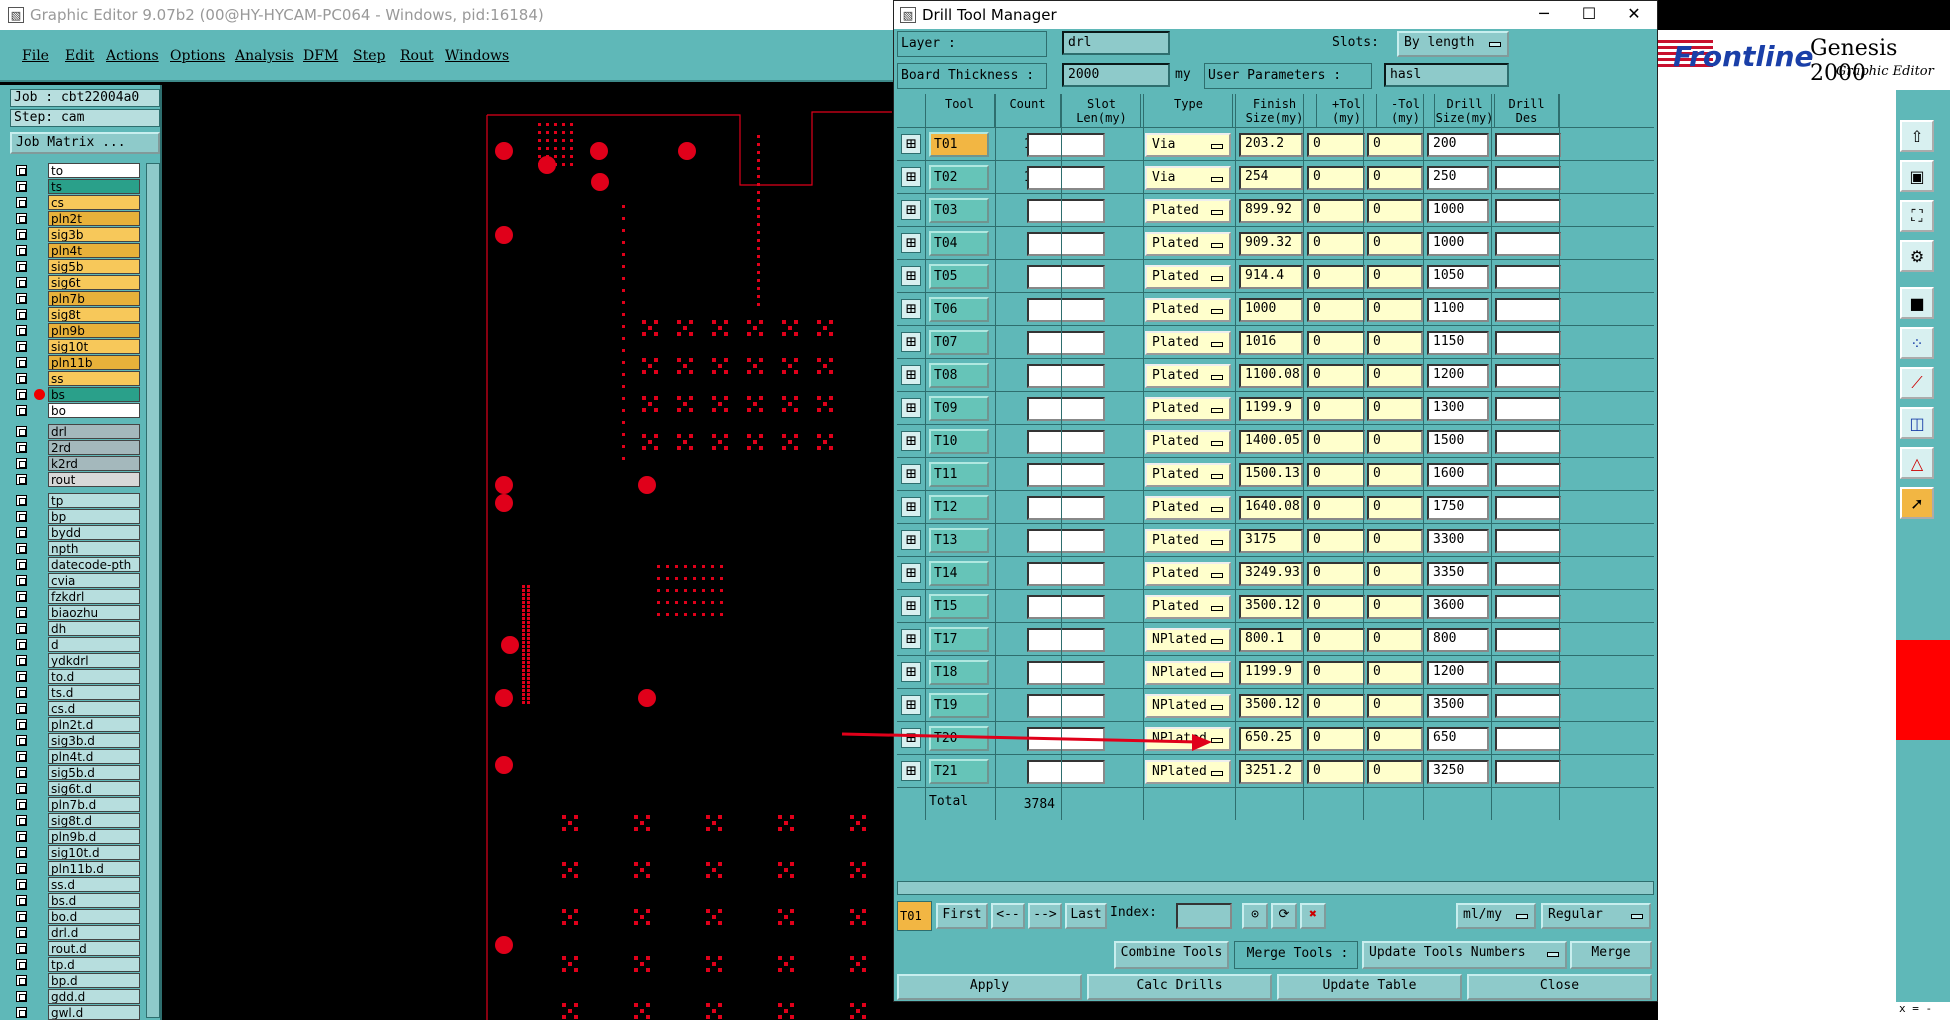  I want to click on finish-size-field: 899.92, so click(1271, 211).